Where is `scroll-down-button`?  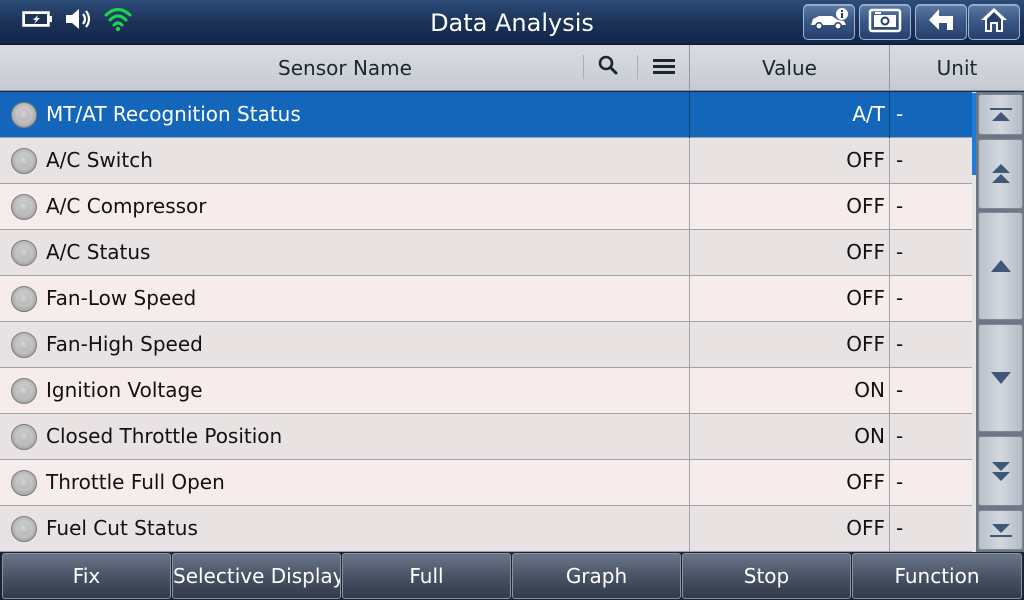 scroll-down-button is located at coordinates (1000, 378).